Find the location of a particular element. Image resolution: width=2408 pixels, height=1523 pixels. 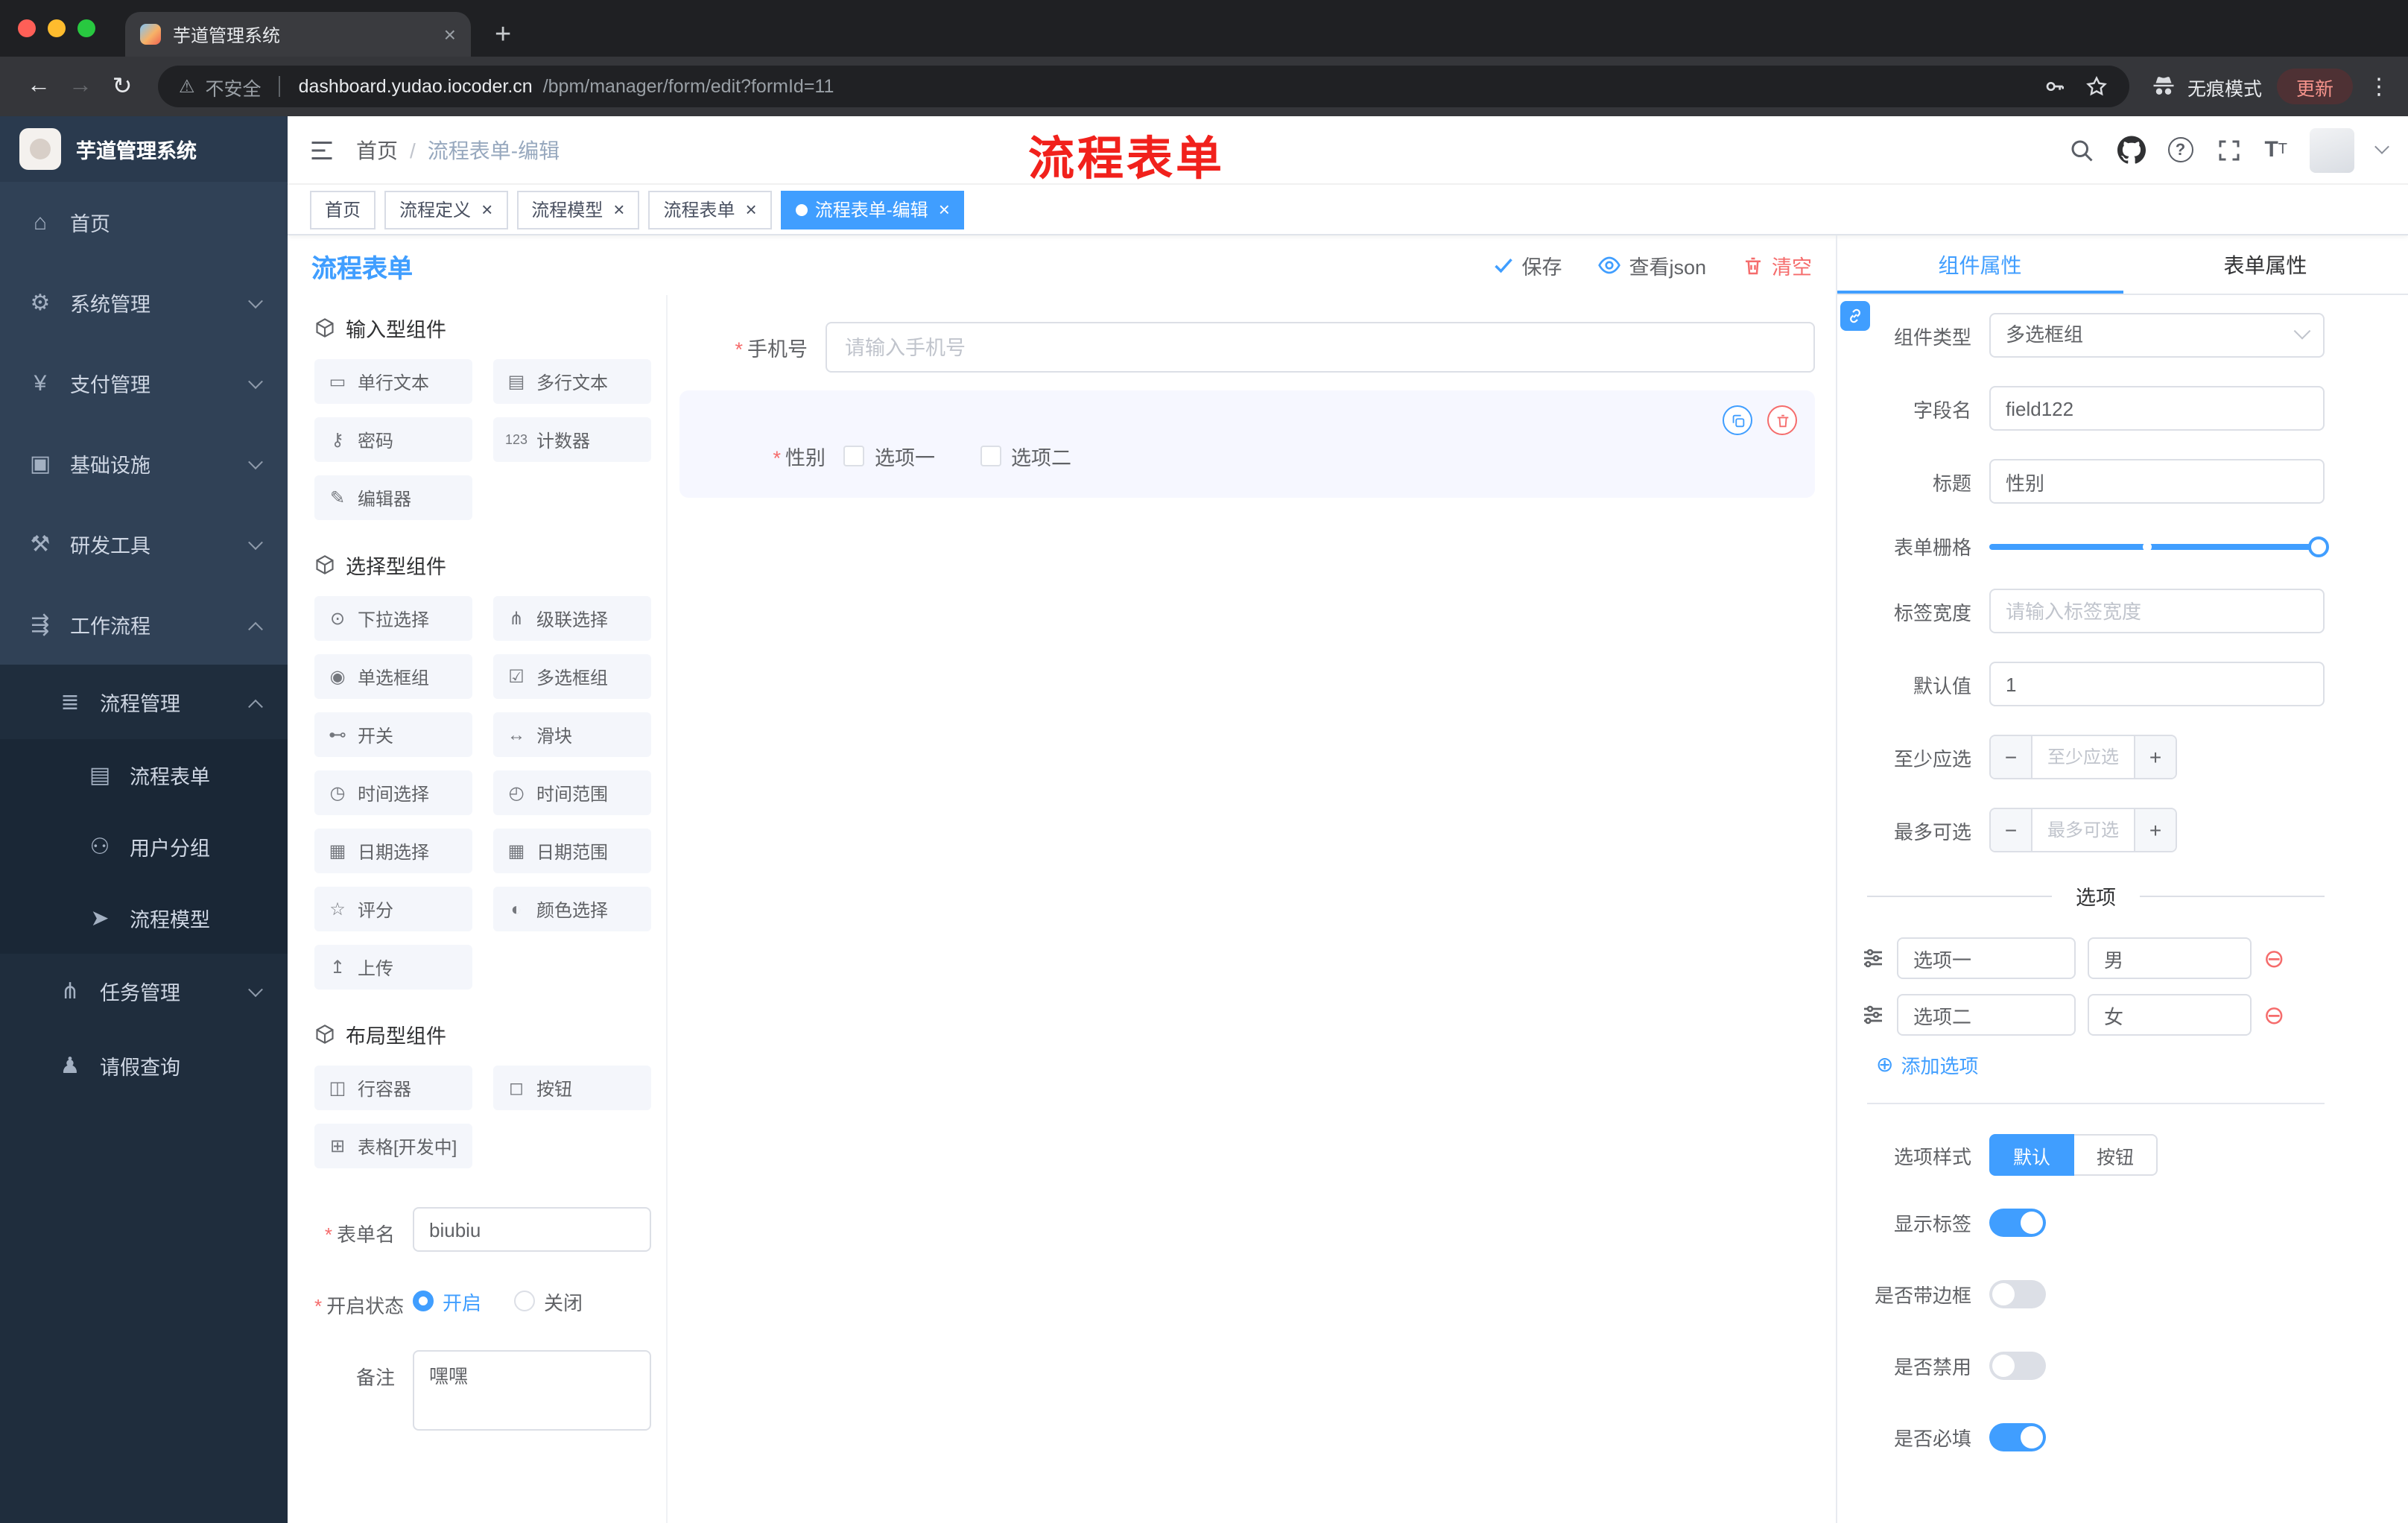

link-icon is located at coordinates (1855, 316).